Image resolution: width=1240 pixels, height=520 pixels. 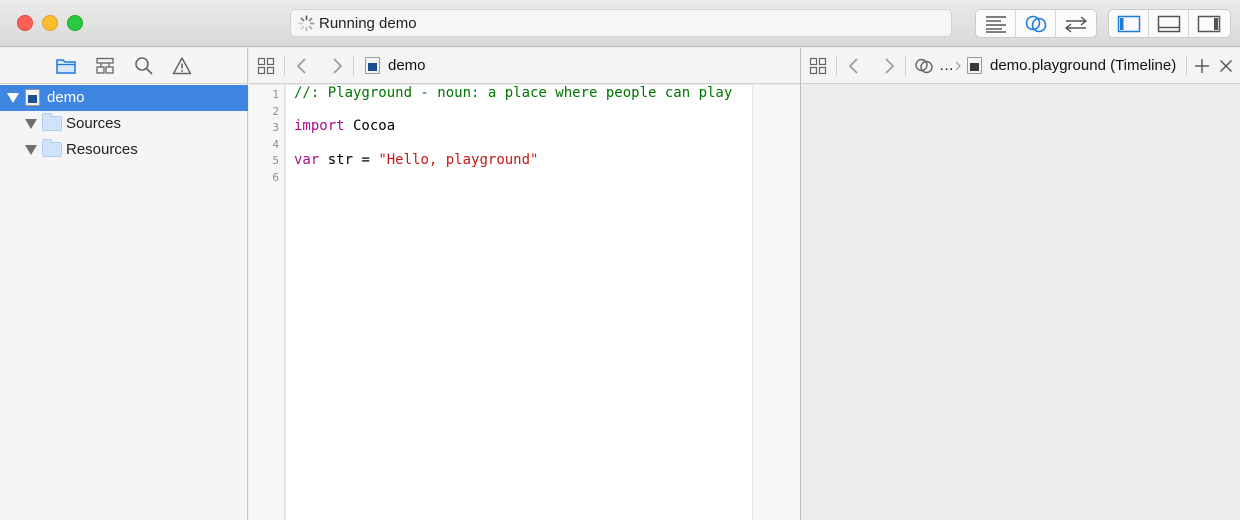 I want to click on tree-item-demo: demo, so click(x=124, y=98).